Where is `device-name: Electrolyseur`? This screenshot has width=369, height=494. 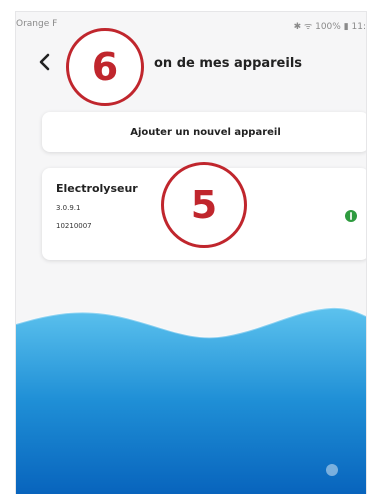
device-name: Electrolyseur is located at coordinates (97, 188).